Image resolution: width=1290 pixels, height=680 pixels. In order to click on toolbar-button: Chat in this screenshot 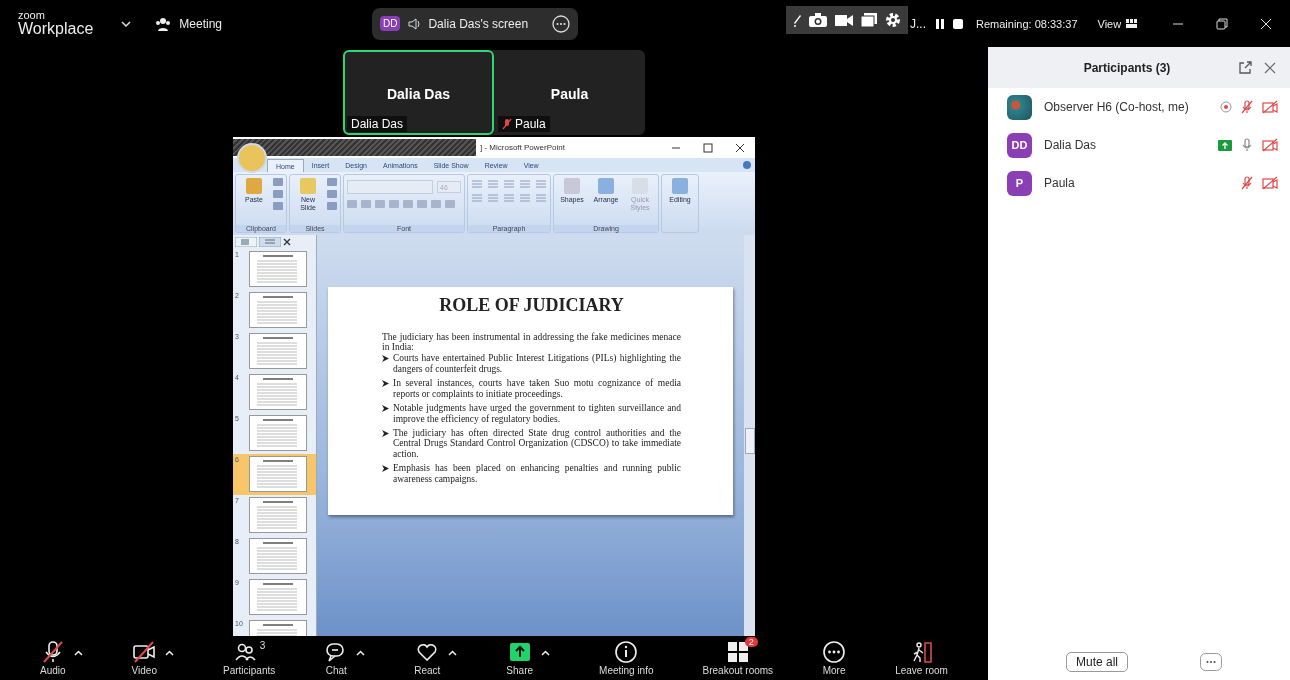, I will do `click(336, 658)`.